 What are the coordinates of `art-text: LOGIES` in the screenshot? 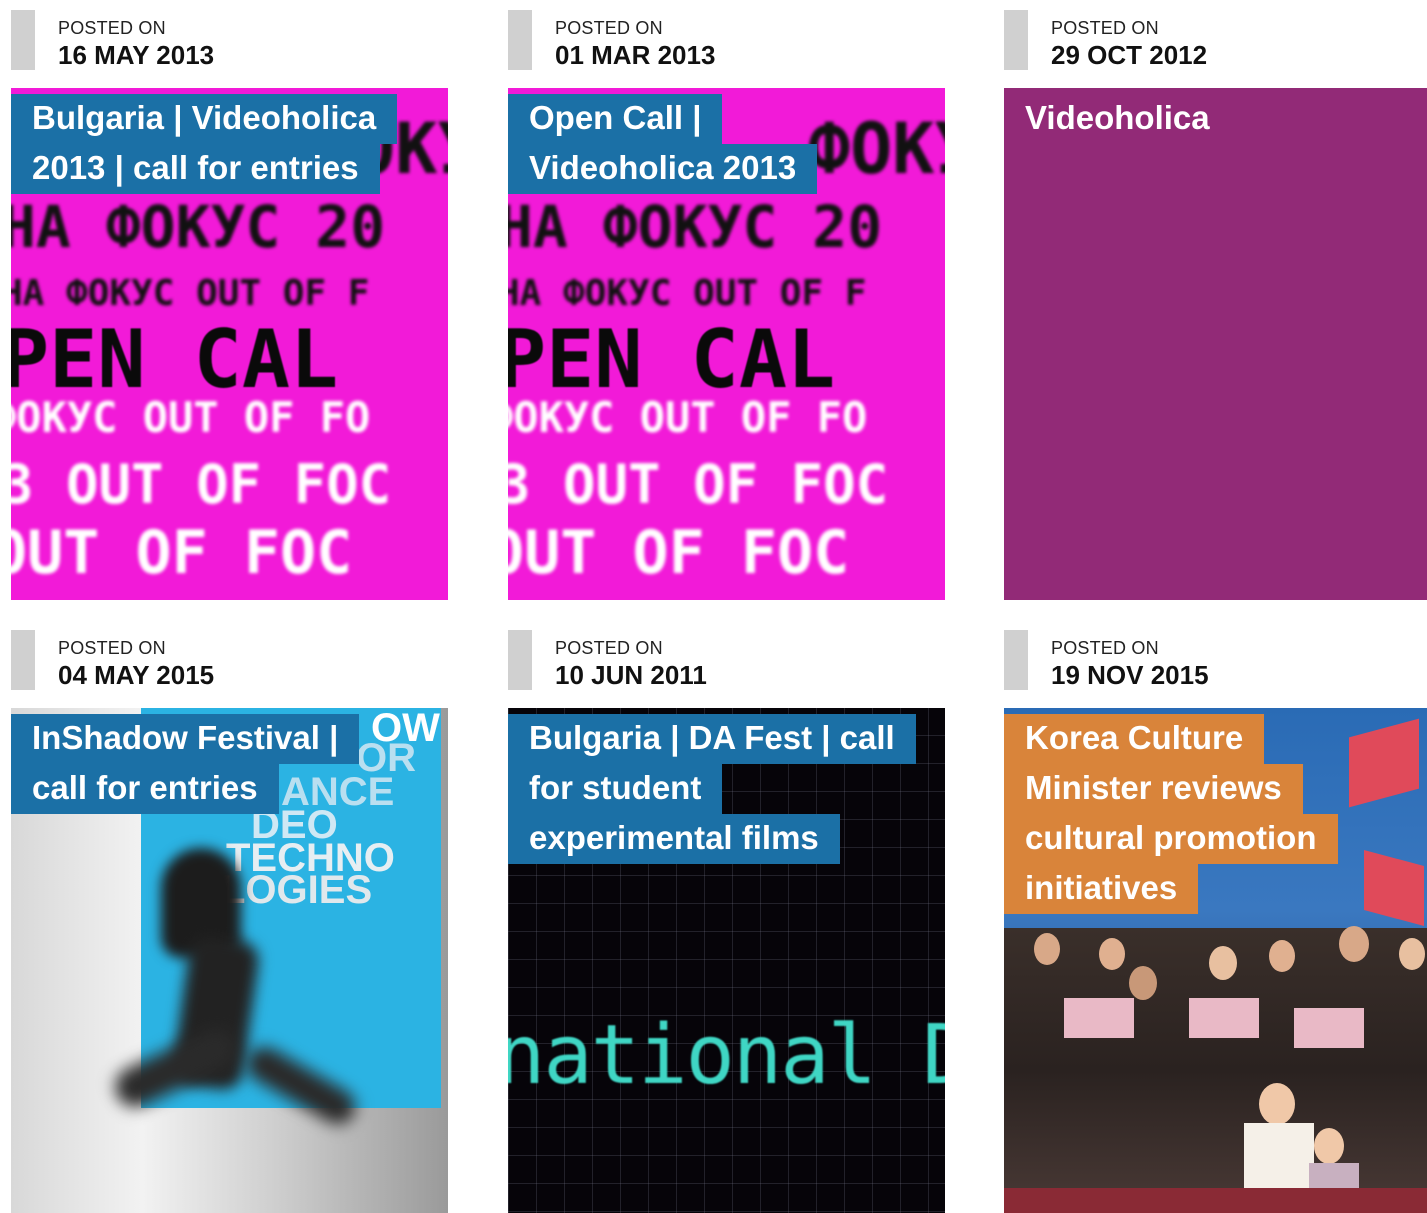 It's located at (297, 890).